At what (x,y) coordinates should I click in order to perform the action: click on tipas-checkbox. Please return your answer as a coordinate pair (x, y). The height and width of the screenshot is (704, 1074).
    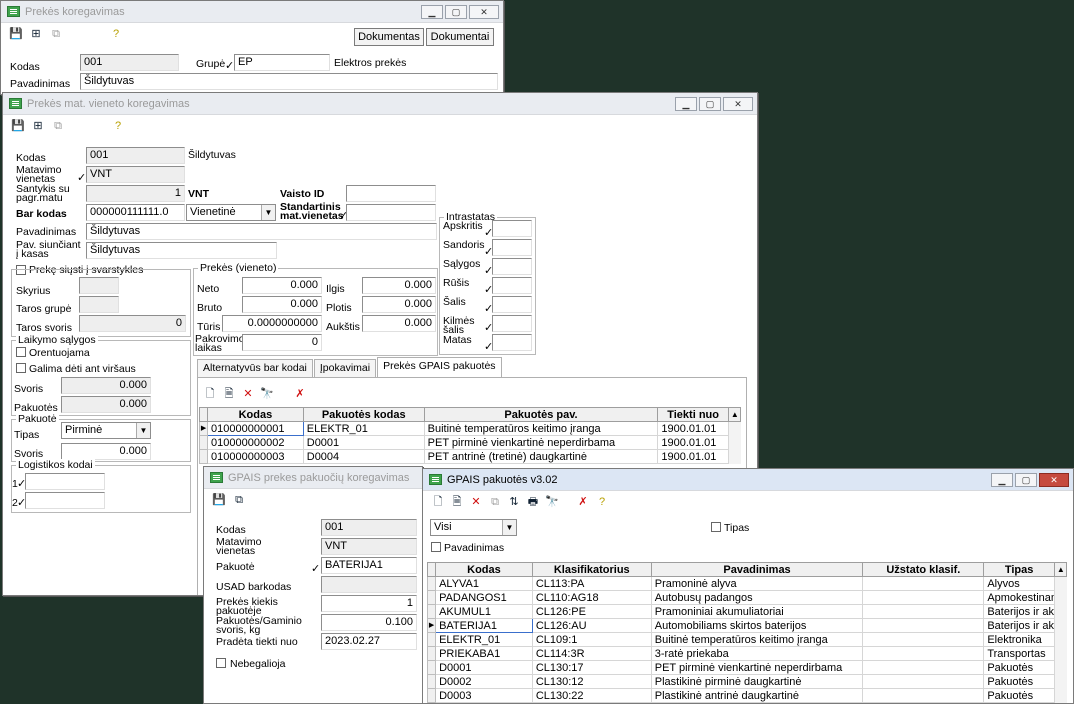
    Looking at the image, I should click on (716, 527).